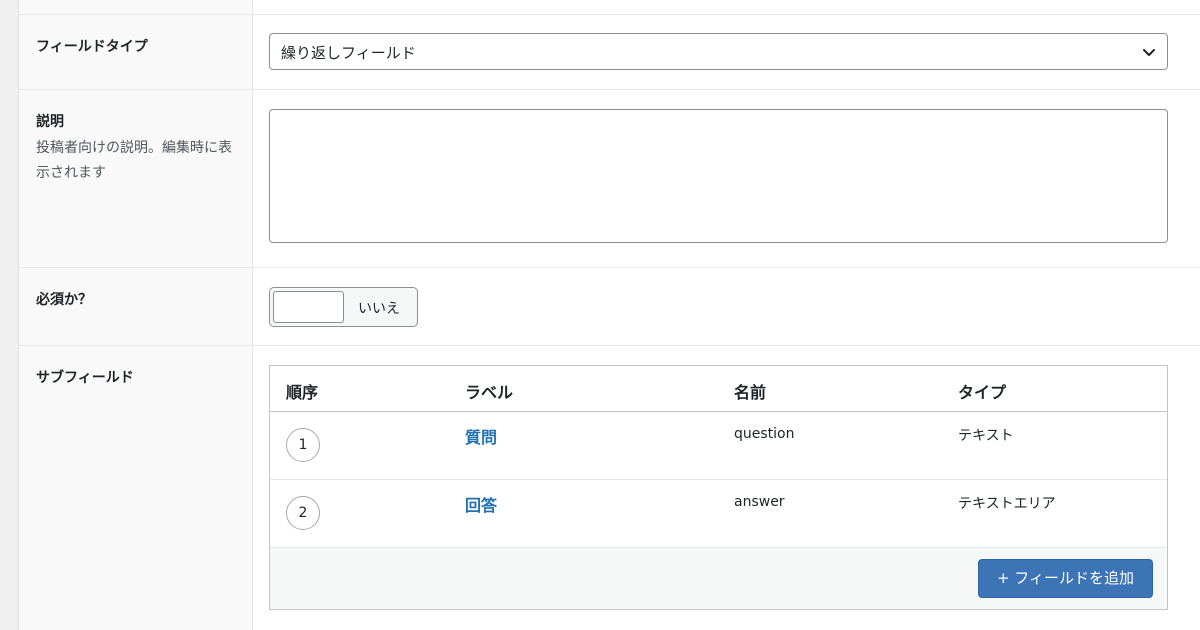  I want to click on column-header-type: タイプ, so click(982, 392).